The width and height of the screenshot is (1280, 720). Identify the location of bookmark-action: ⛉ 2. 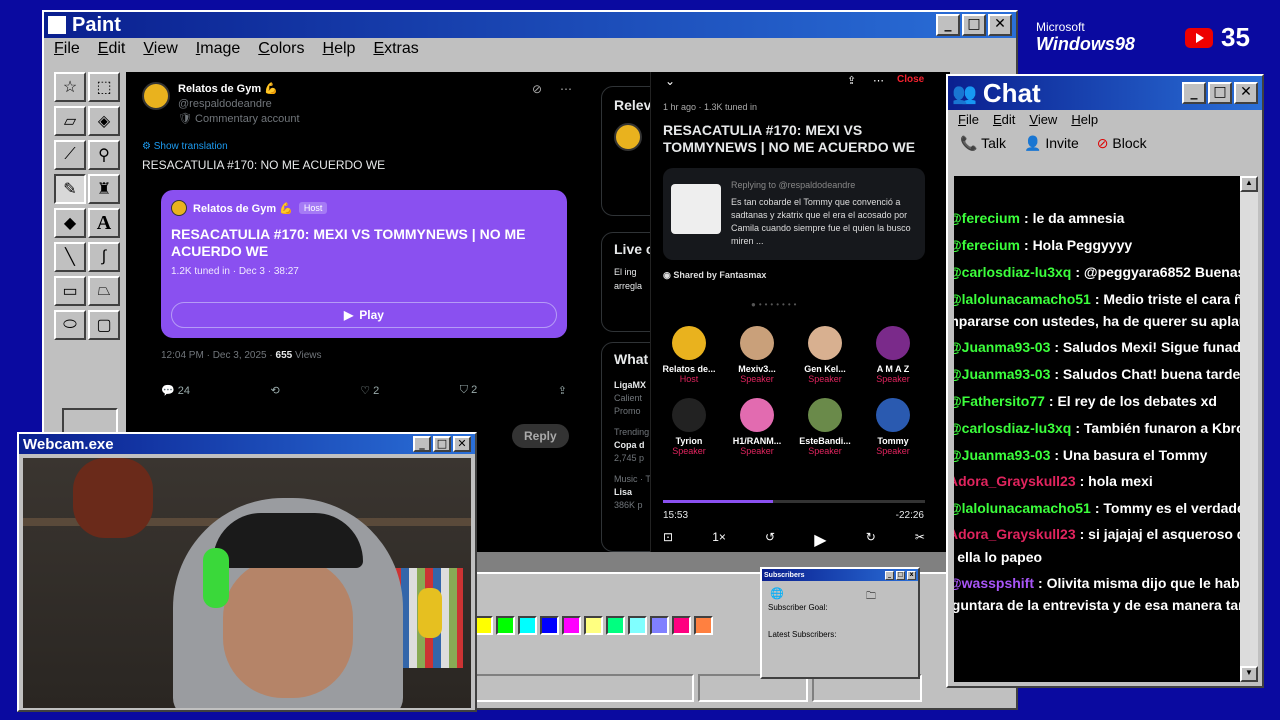
(468, 390).